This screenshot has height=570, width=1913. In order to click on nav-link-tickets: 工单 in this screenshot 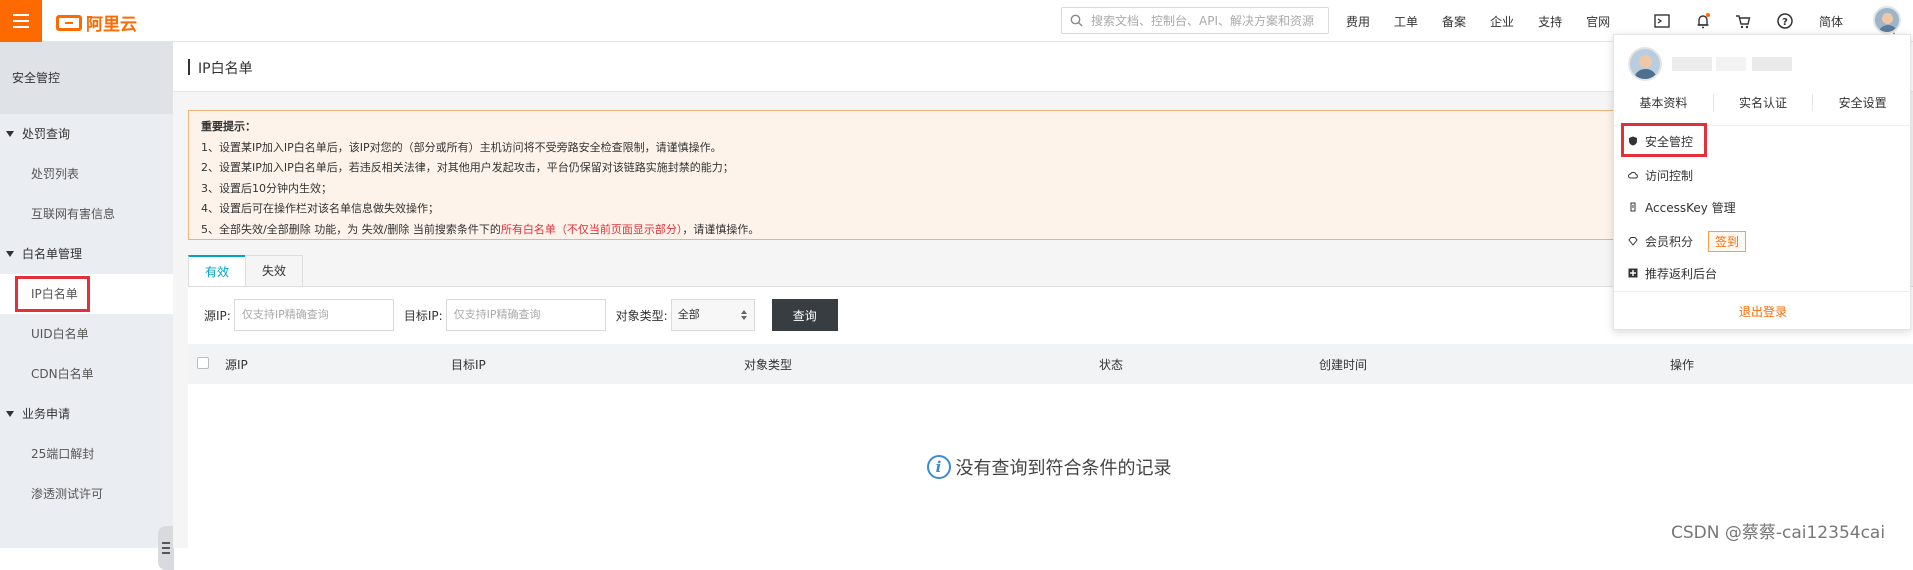, I will do `click(1406, 21)`.